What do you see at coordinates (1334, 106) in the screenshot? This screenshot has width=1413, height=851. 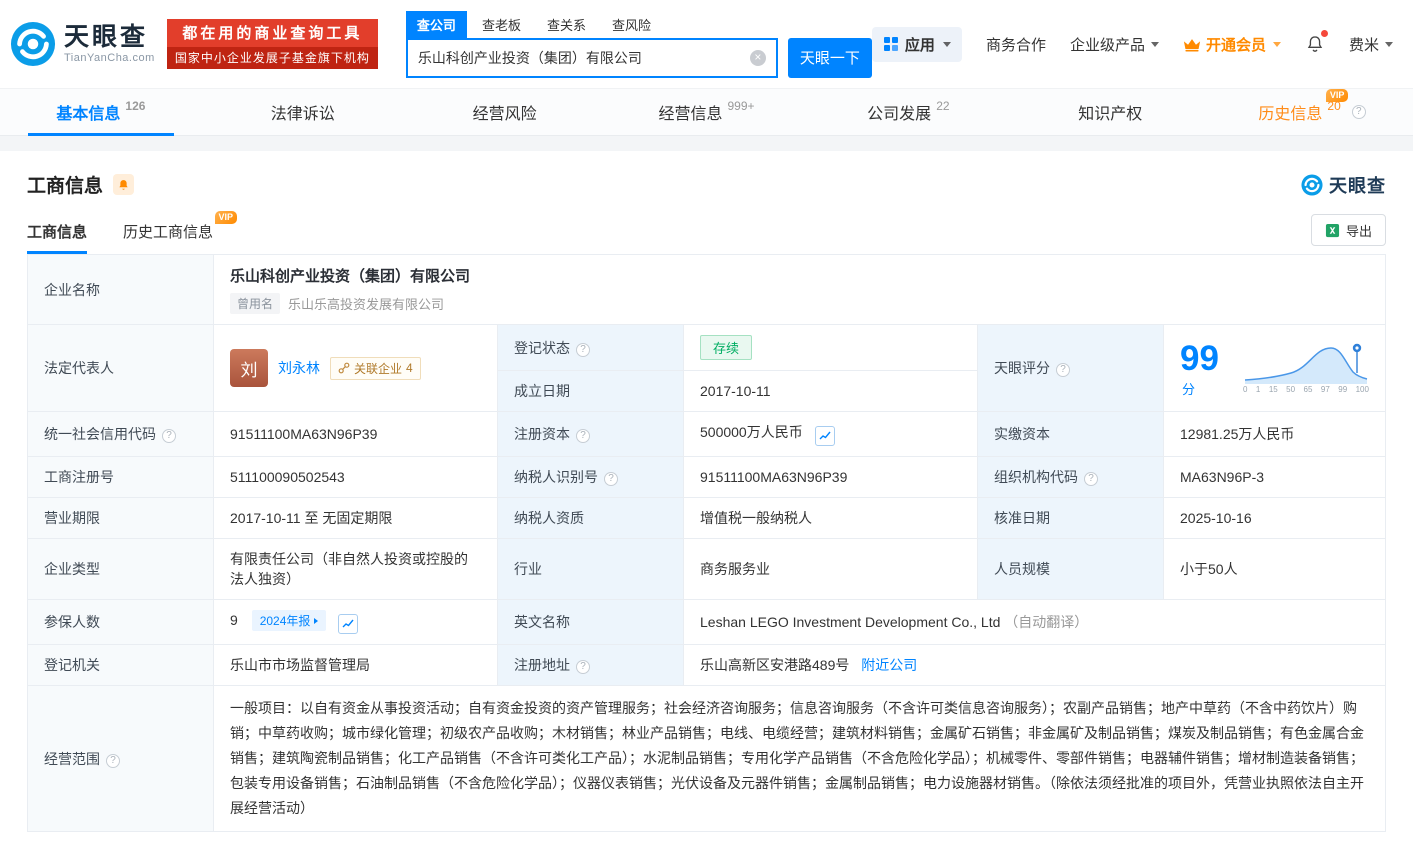 I see `tab-count: 20` at bounding box center [1334, 106].